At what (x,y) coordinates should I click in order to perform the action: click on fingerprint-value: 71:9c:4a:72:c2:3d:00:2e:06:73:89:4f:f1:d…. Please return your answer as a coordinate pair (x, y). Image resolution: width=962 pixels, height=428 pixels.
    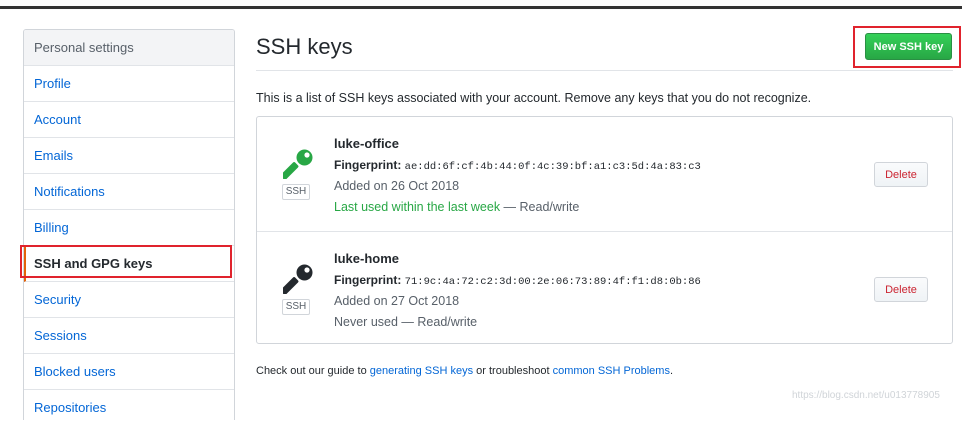
    Looking at the image, I should click on (552, 282).